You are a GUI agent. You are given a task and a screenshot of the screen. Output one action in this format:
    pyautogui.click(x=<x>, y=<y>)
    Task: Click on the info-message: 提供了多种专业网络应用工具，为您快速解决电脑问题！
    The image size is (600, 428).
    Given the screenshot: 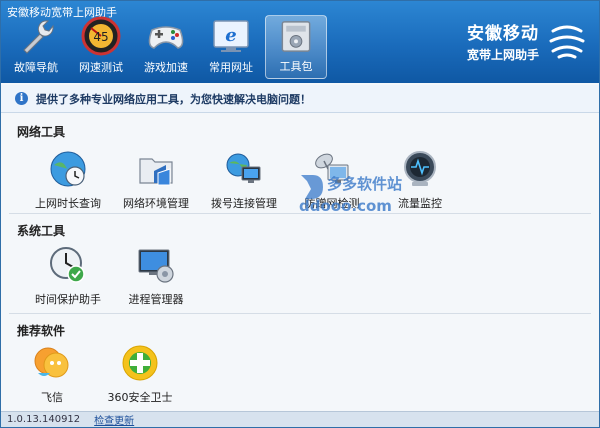 What is the action you would take?
    pyautogui.click(x=173, y=99)
    